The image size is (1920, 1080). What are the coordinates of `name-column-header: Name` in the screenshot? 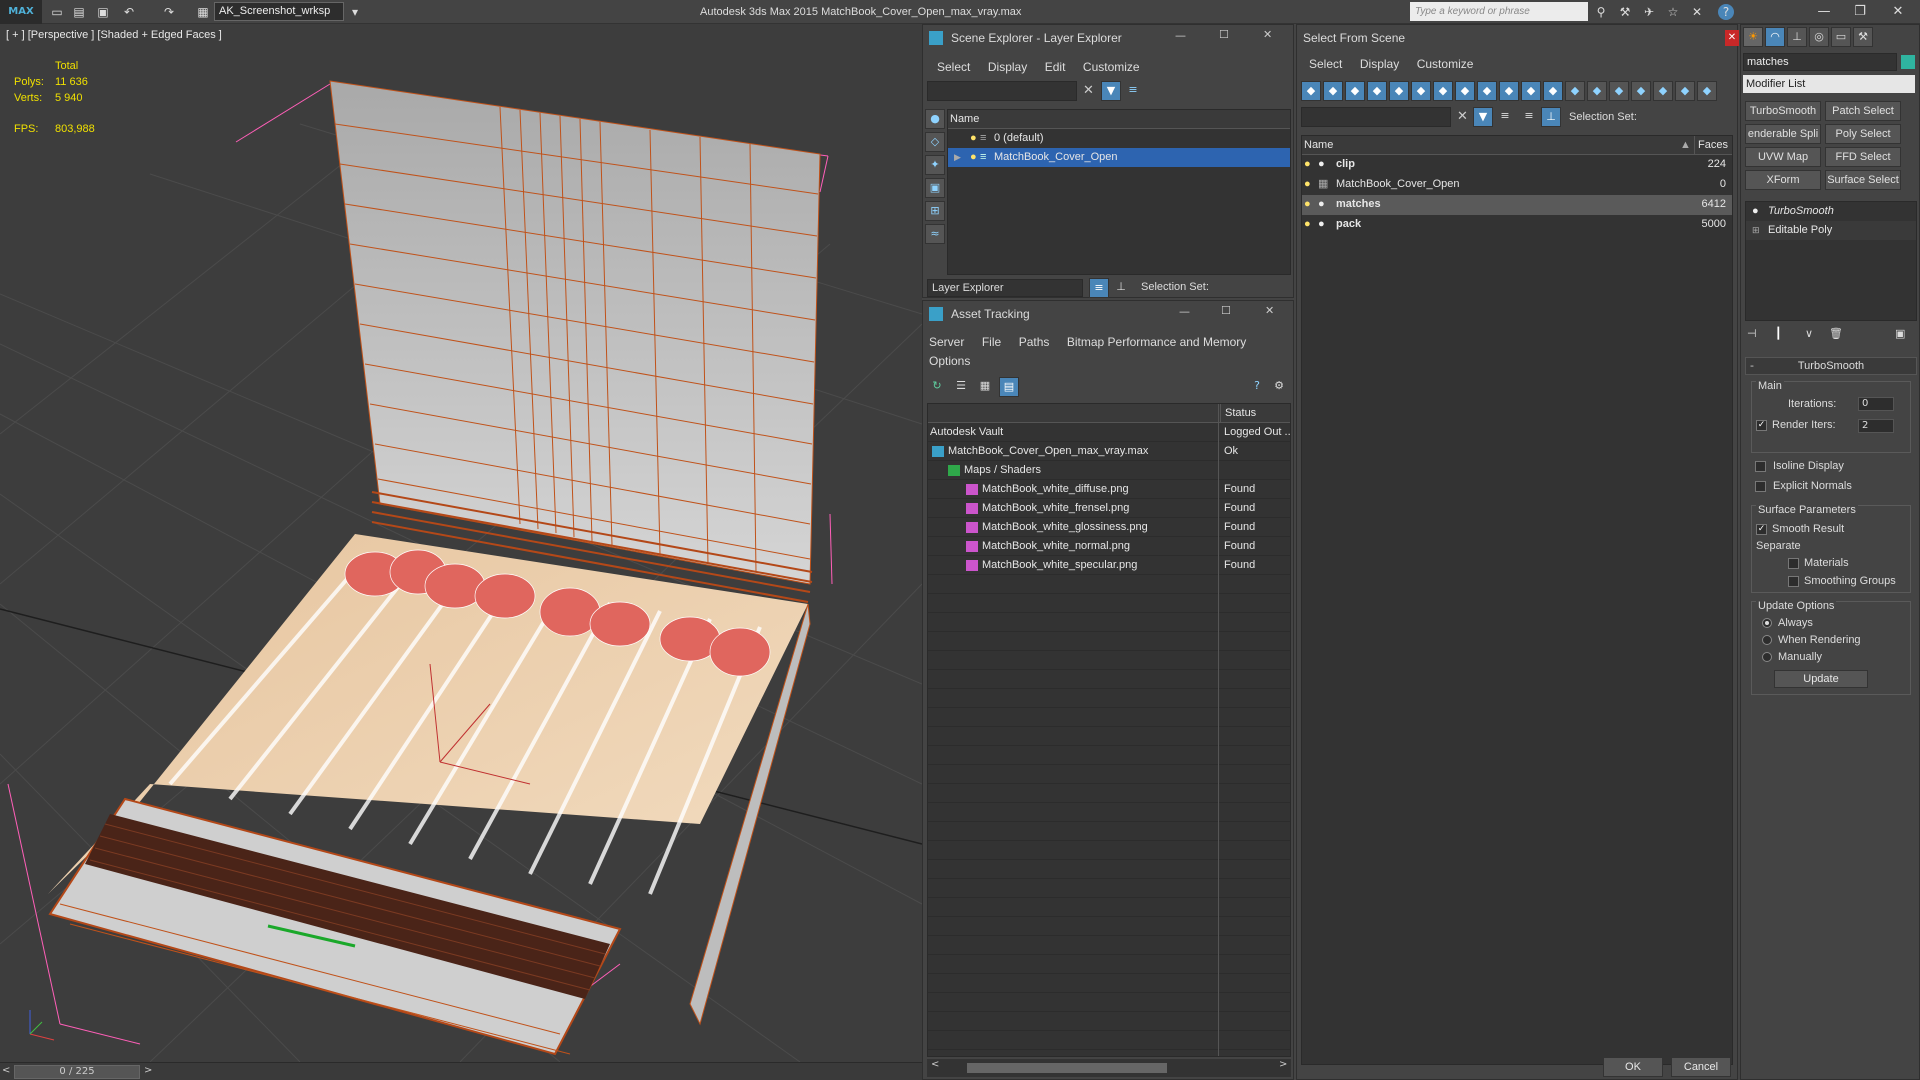 It's located at (1318, 145).